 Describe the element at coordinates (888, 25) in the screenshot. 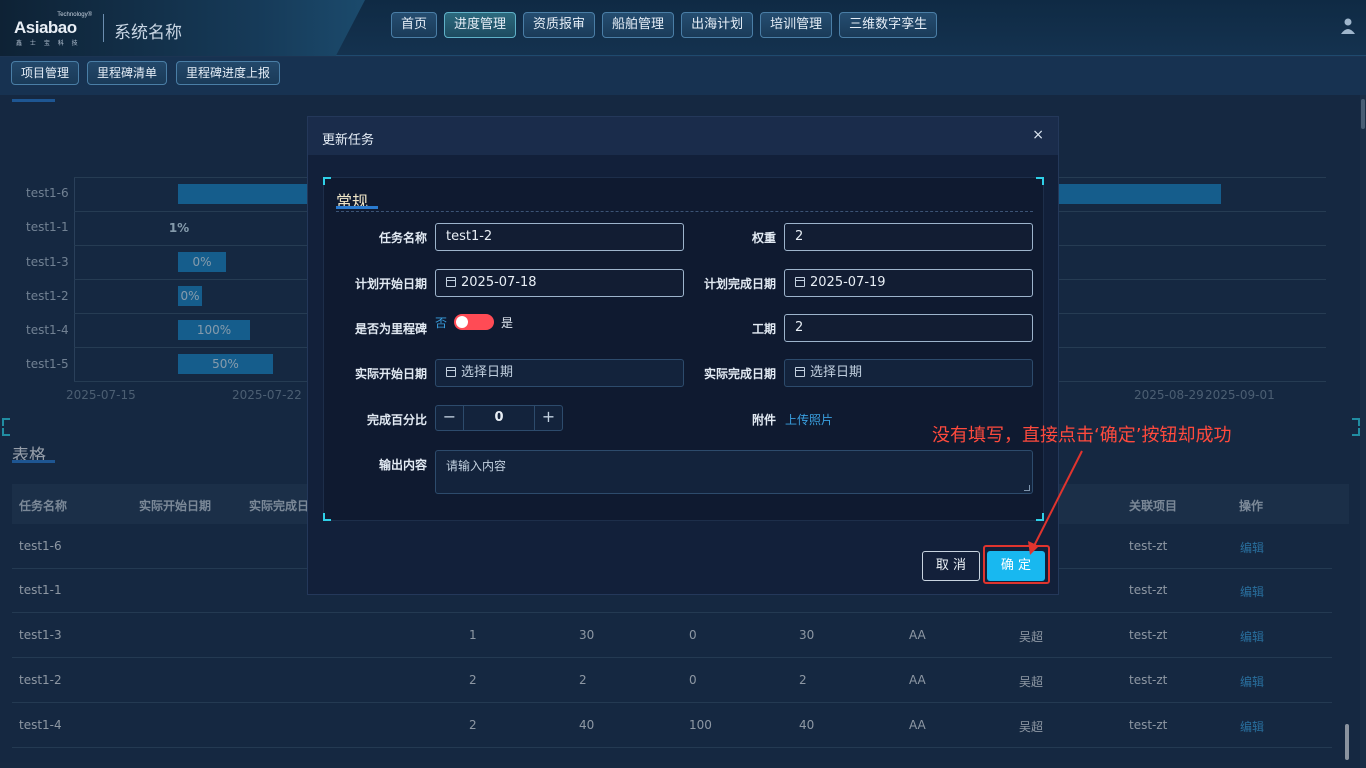

I see `nav-digital-twin: 三维数字孪生` at that location.